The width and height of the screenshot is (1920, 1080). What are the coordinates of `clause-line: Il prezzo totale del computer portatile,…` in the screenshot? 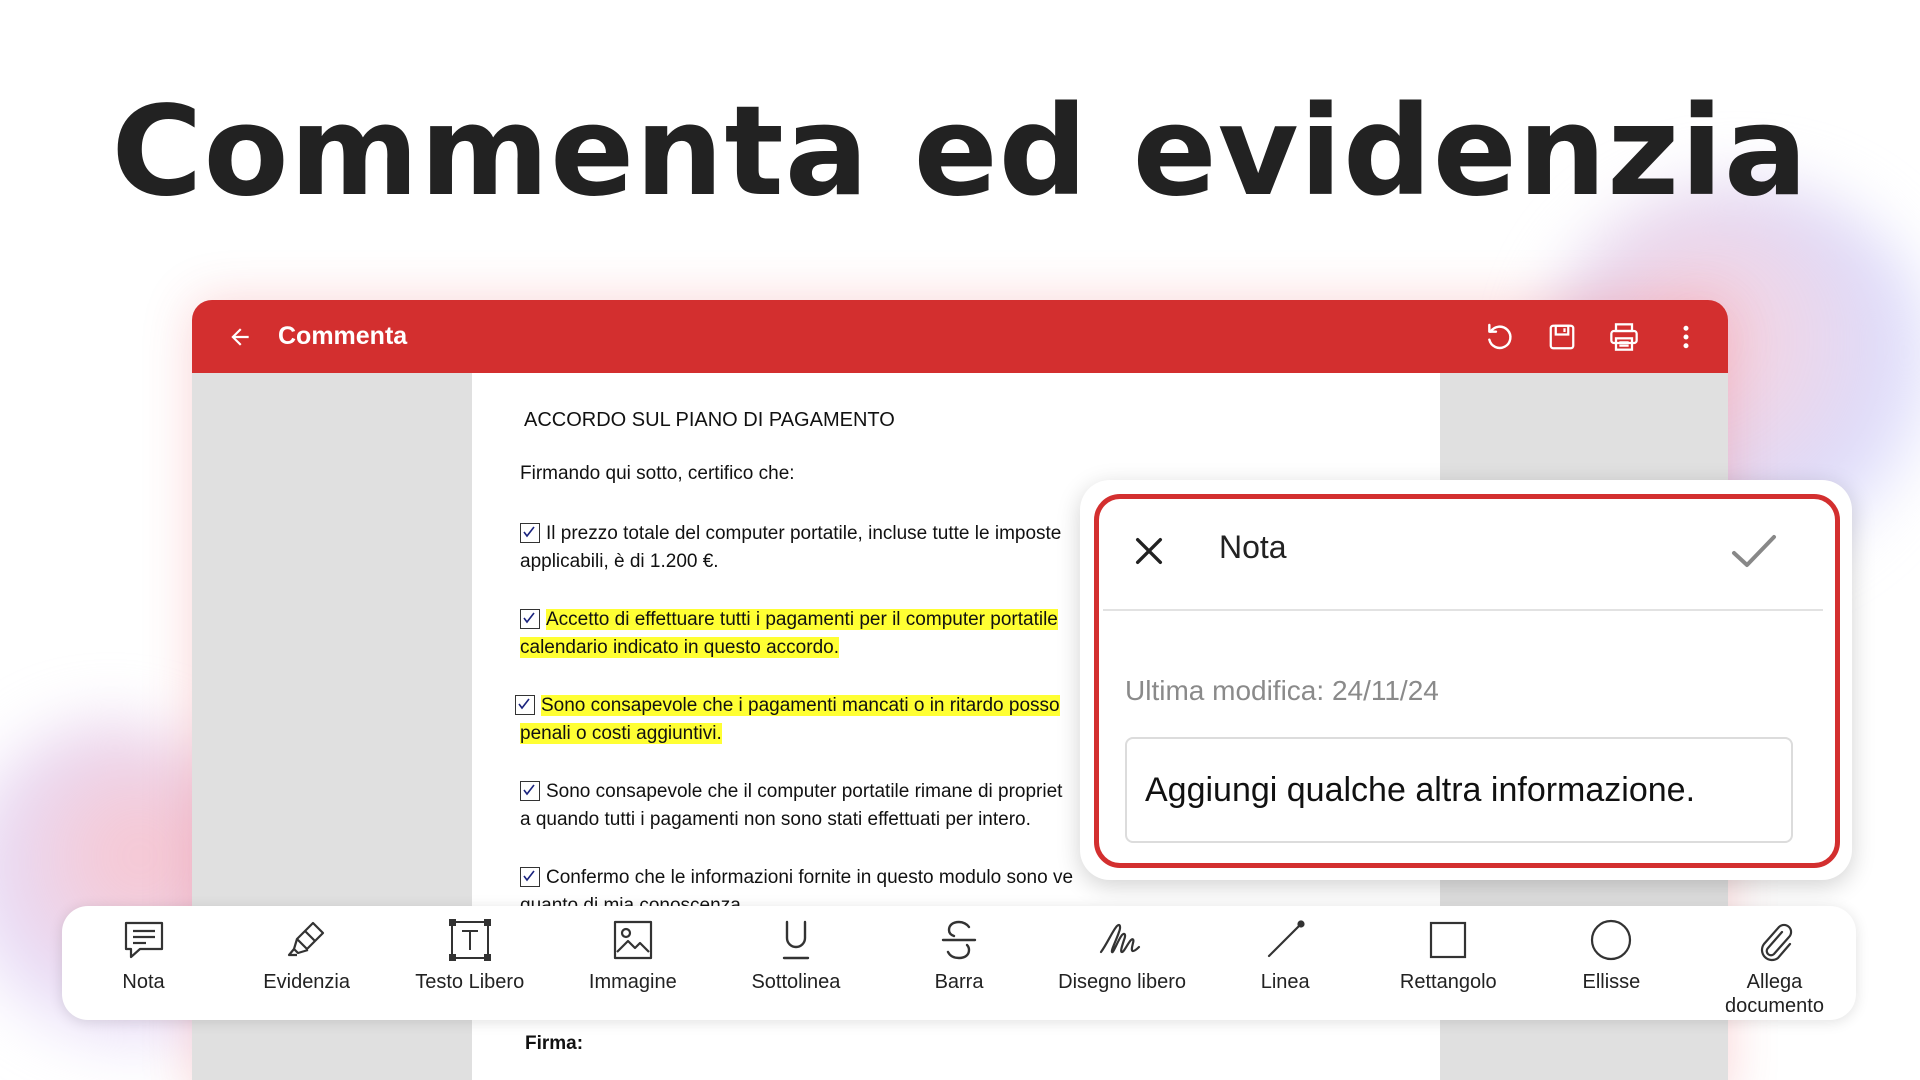 It's located at (804, 533).